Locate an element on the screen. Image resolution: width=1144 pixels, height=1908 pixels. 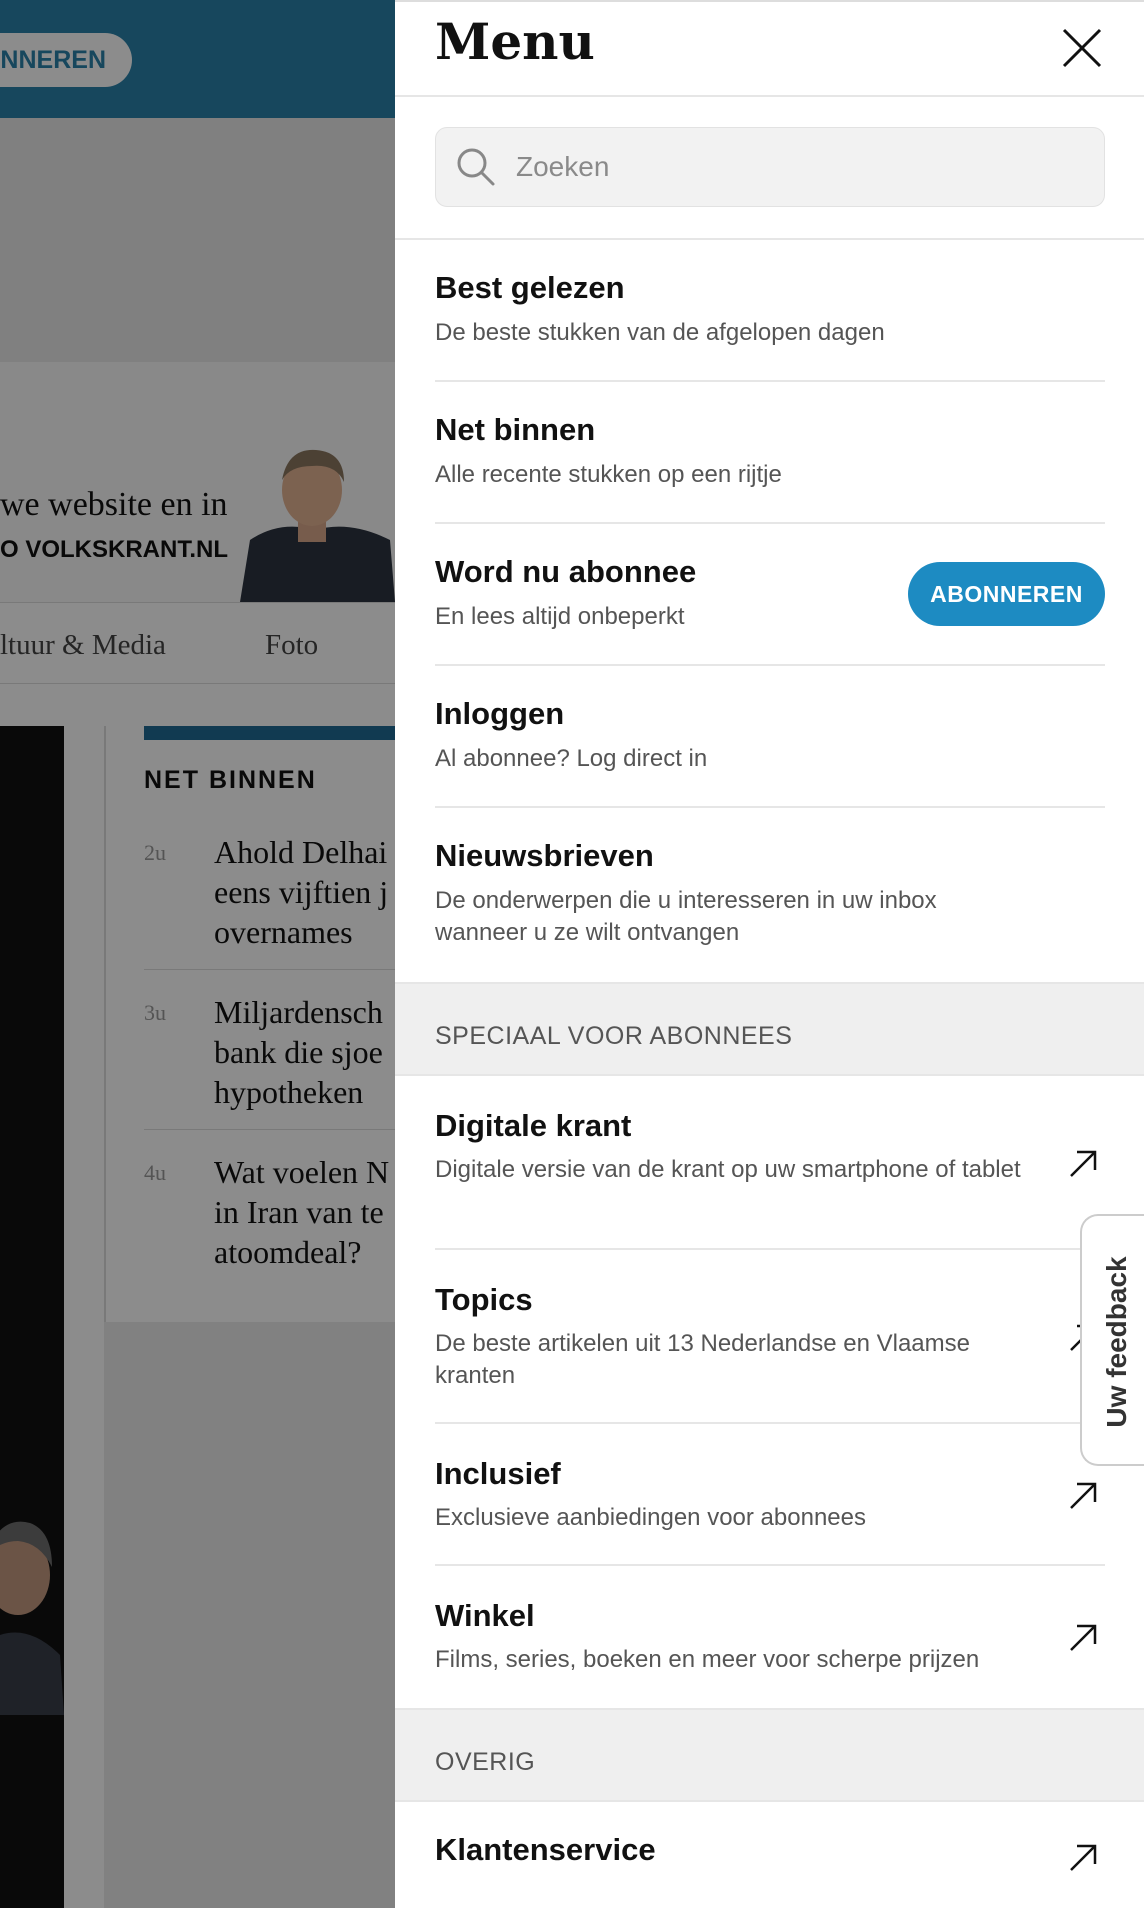
search-section is located at coordinates (769, 168).